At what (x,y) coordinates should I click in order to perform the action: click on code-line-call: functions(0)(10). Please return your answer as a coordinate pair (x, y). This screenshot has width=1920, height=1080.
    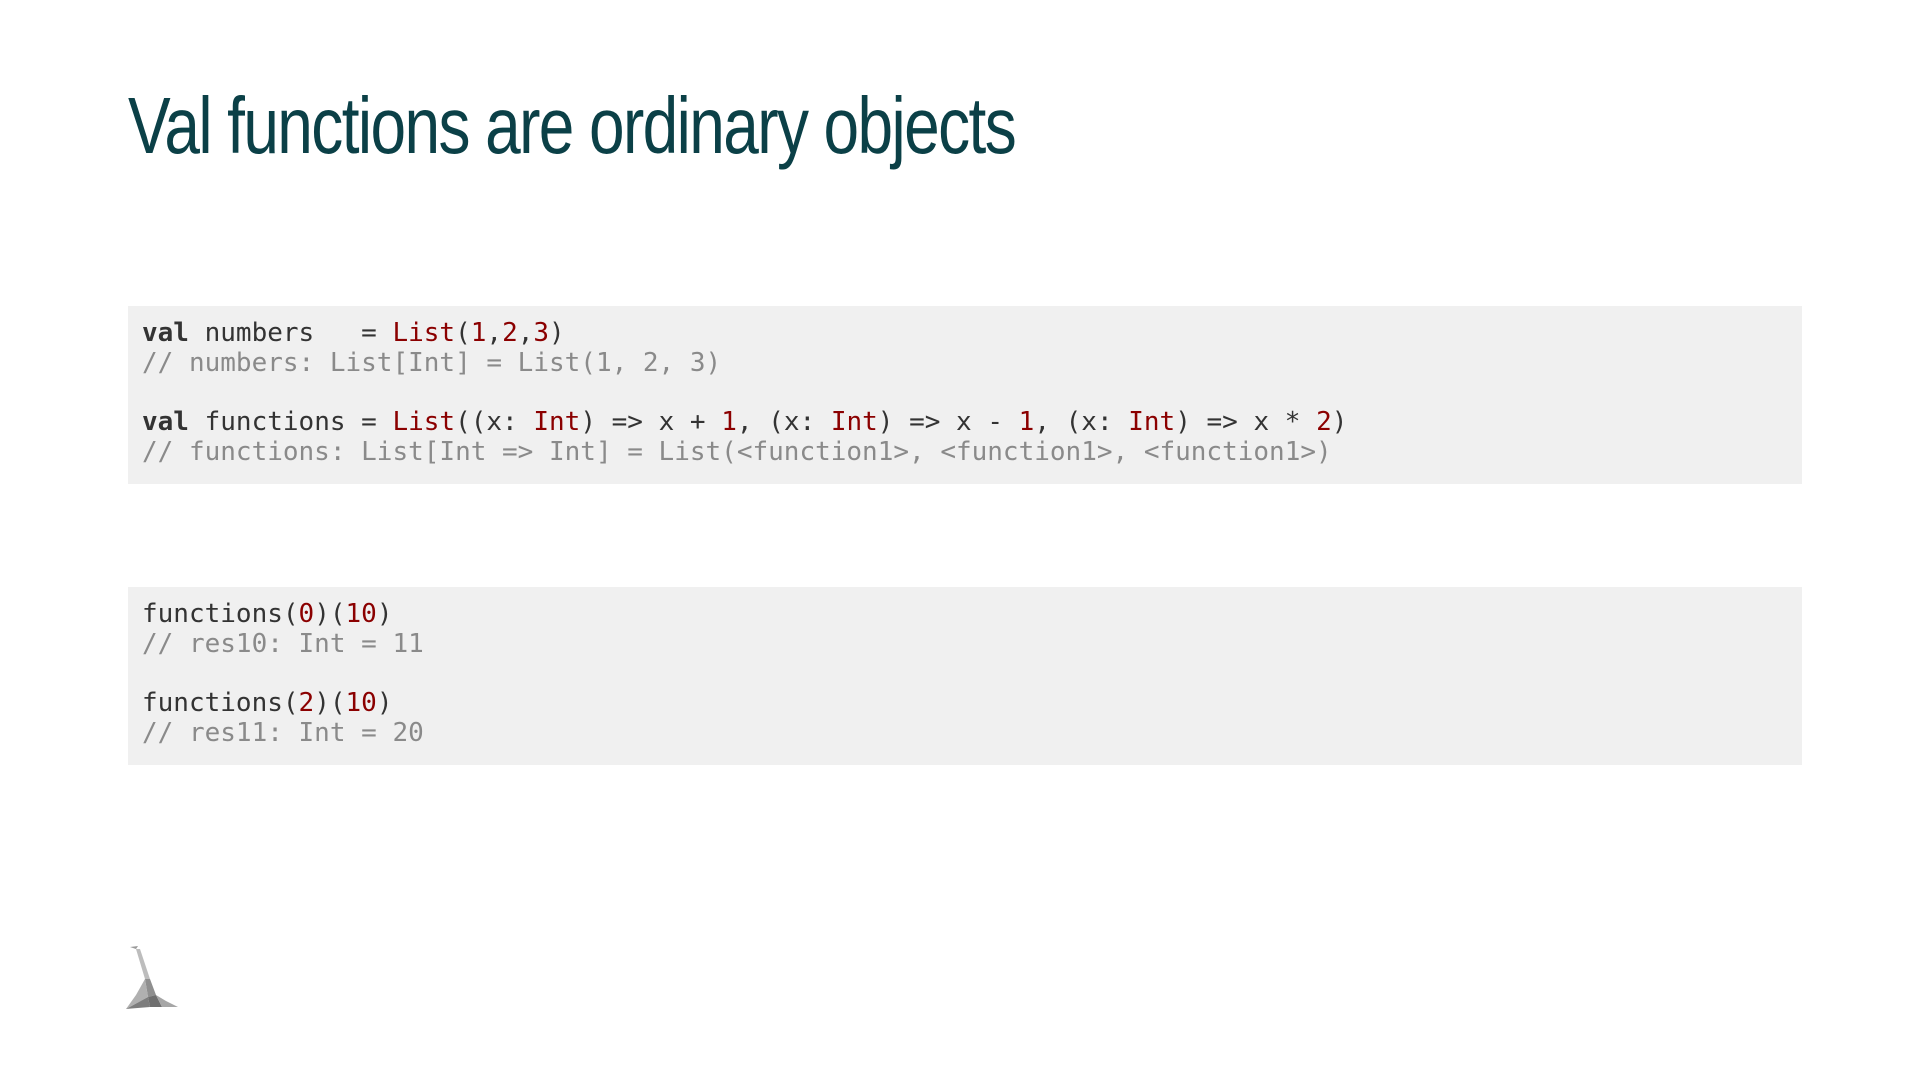
    Looking at the image, I should click on (965, 614).